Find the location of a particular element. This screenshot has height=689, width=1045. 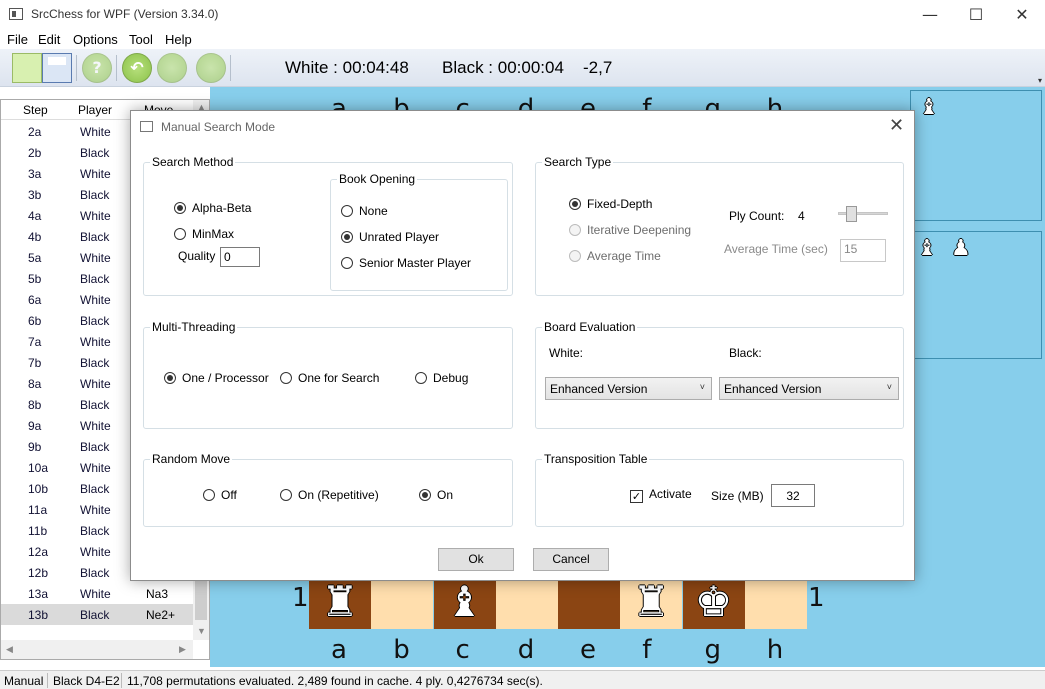

scroll-down-icon: ▼ is located at coordinates (201, 631).